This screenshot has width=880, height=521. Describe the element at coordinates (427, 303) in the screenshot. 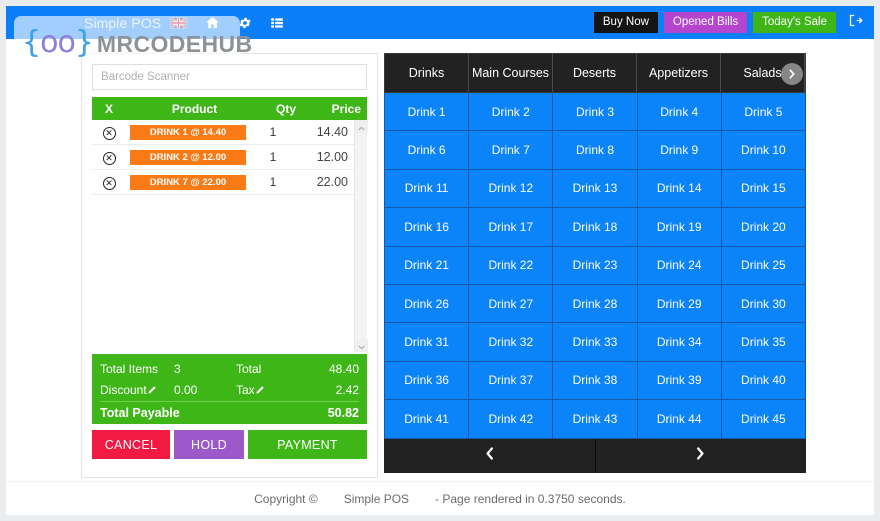

I see `product-cell: Drink 26` at that location.